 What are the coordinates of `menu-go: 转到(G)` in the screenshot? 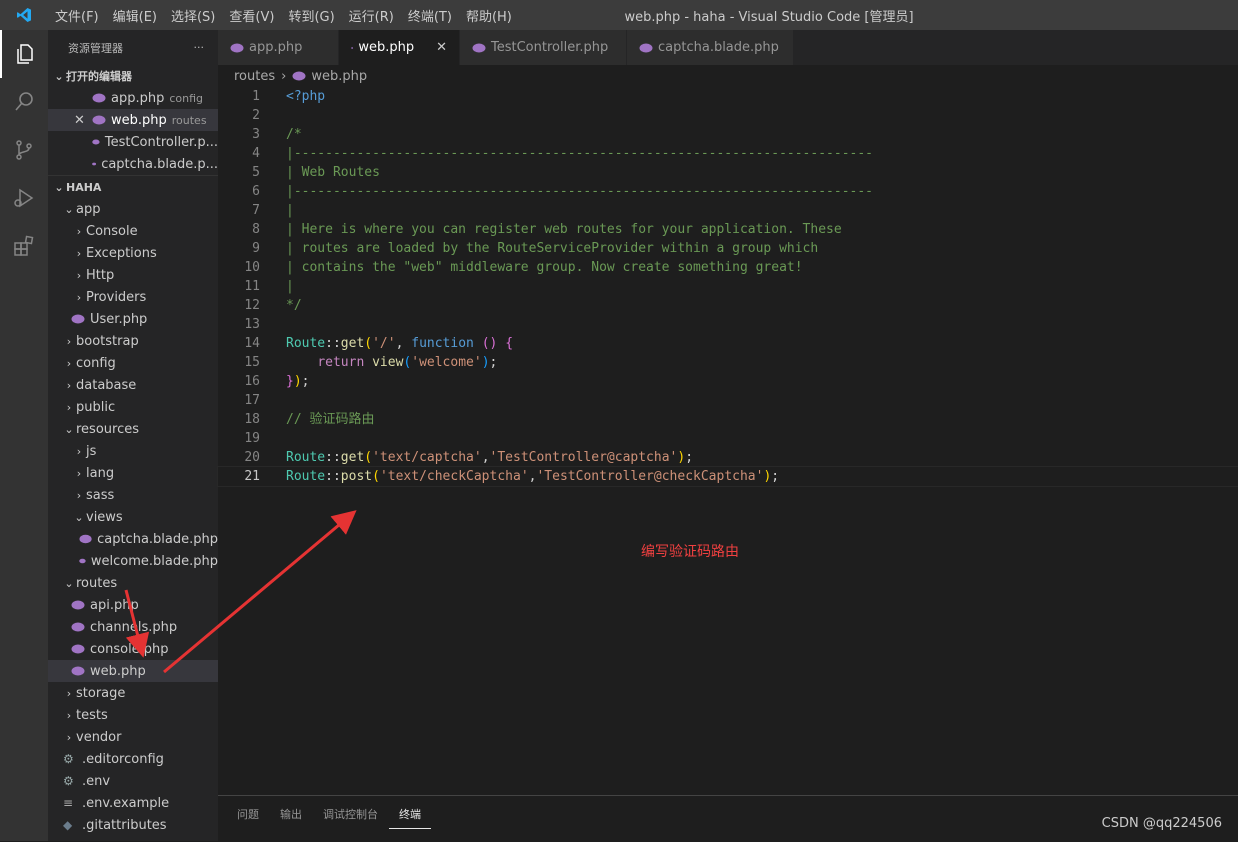 It's located at (311, 15).